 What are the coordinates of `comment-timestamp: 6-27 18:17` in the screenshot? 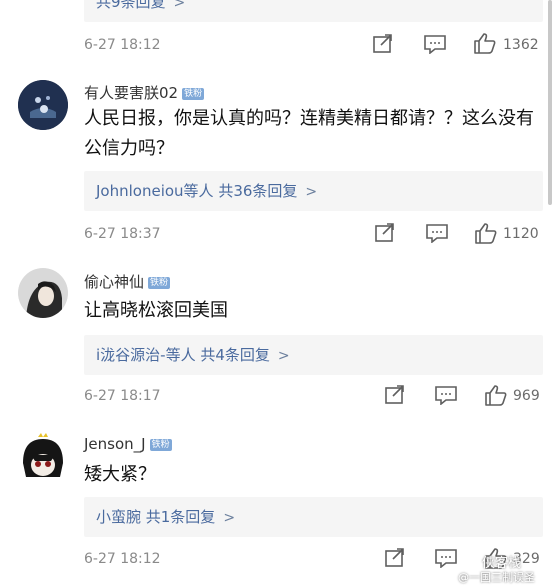 It's located at (122, 396).